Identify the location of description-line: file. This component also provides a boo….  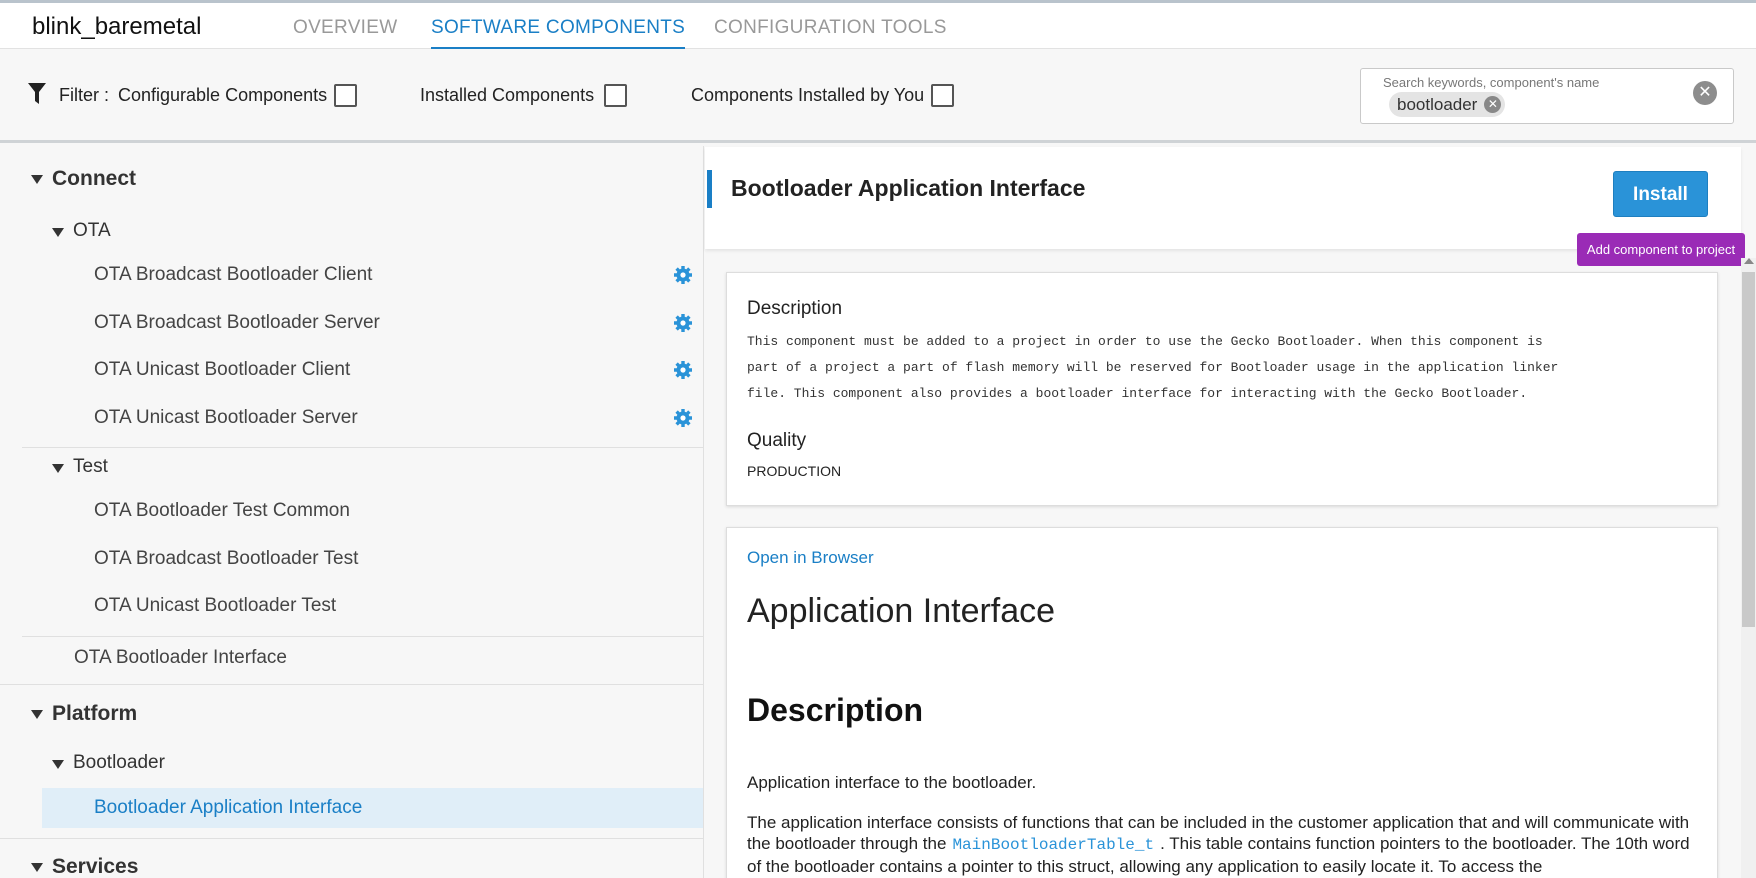
(1137, 393).